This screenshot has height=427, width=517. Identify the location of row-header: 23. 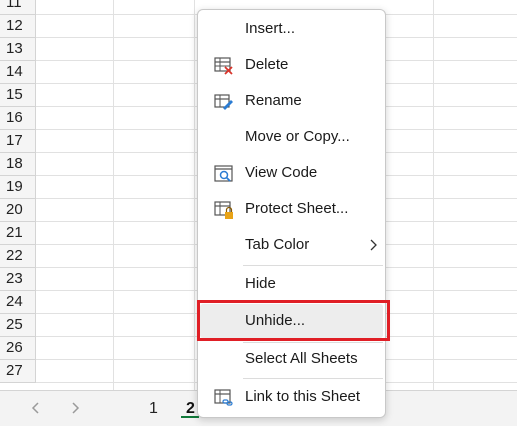
(18, 279).